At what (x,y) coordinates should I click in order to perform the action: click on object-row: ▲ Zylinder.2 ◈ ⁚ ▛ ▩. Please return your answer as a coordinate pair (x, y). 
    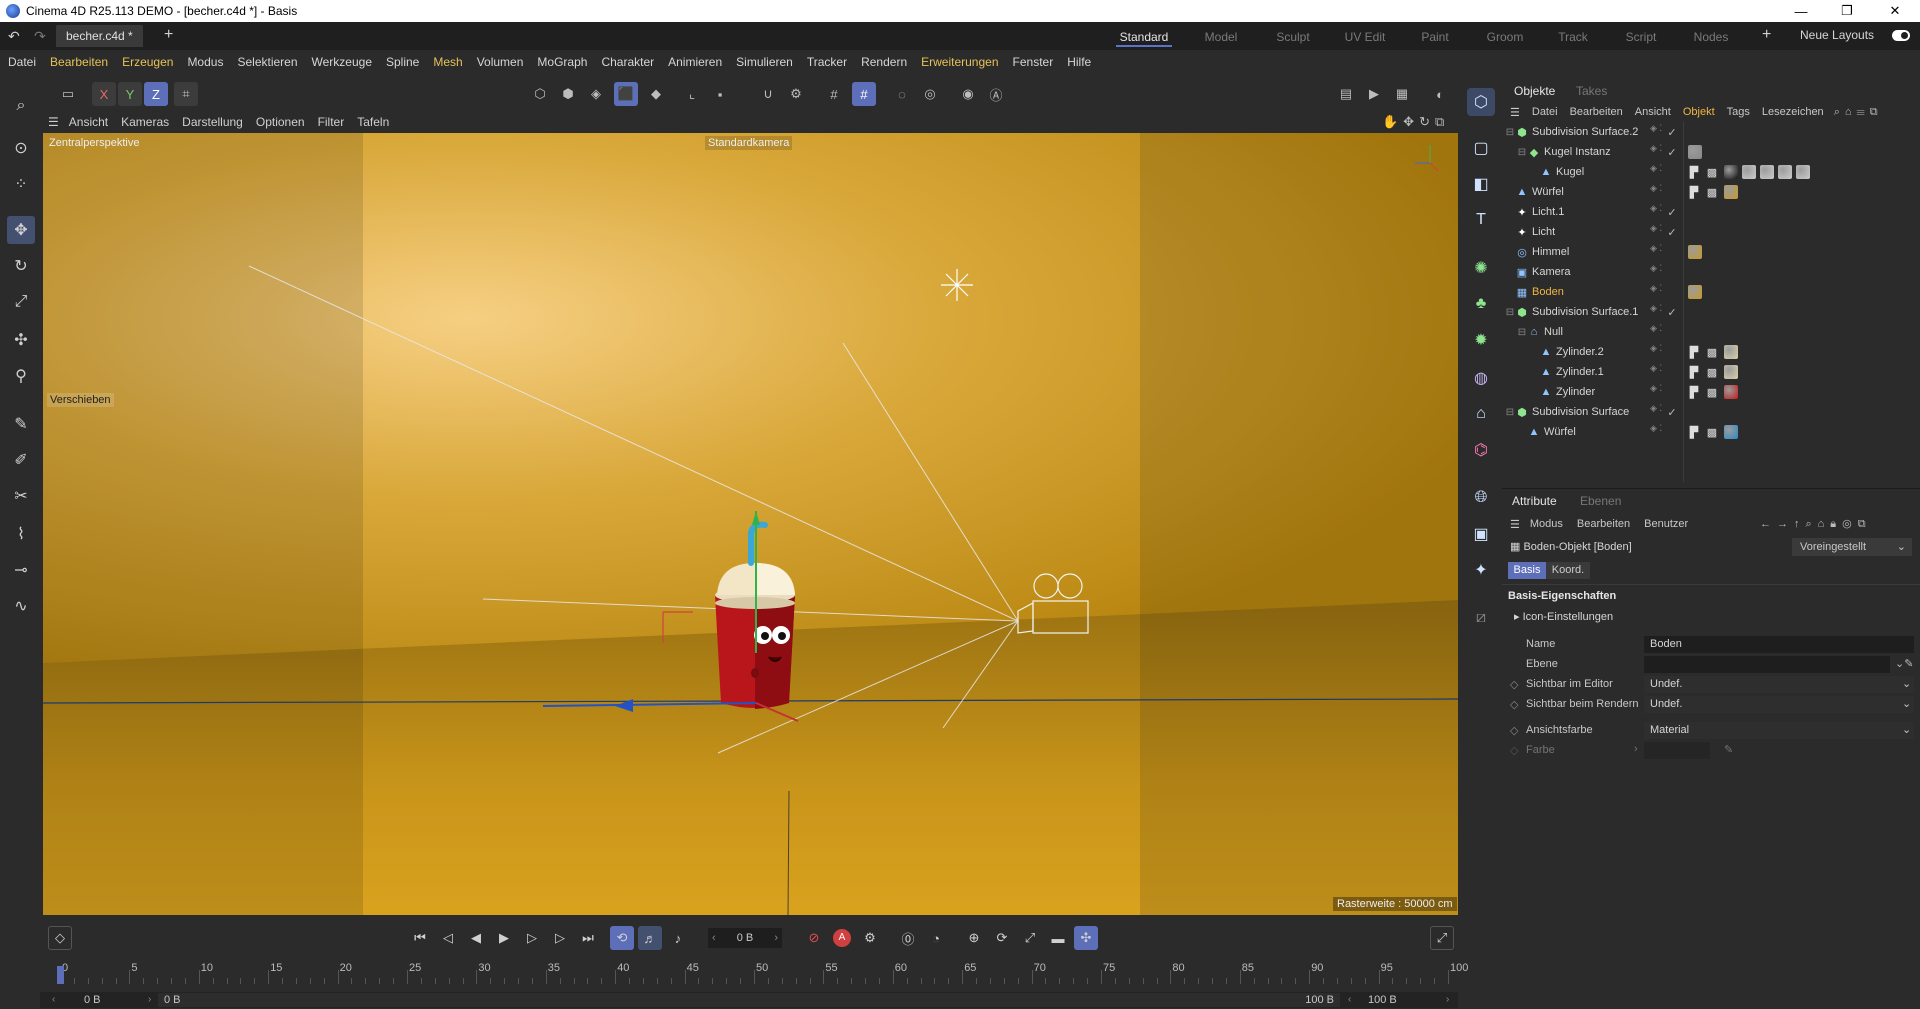
    Looking at the image, I should click on (1711, 352).